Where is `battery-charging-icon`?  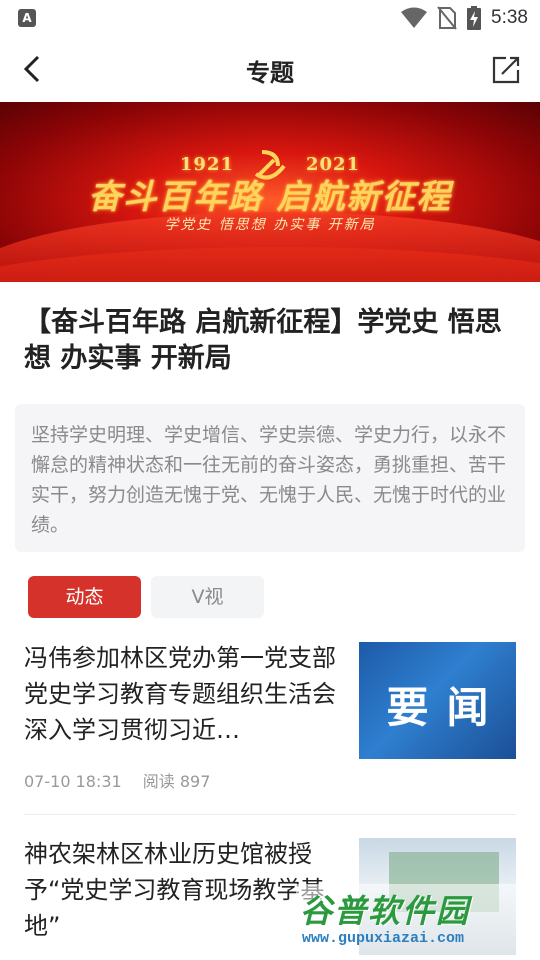 battery-charging-icon is located at coordinates (474, 18).